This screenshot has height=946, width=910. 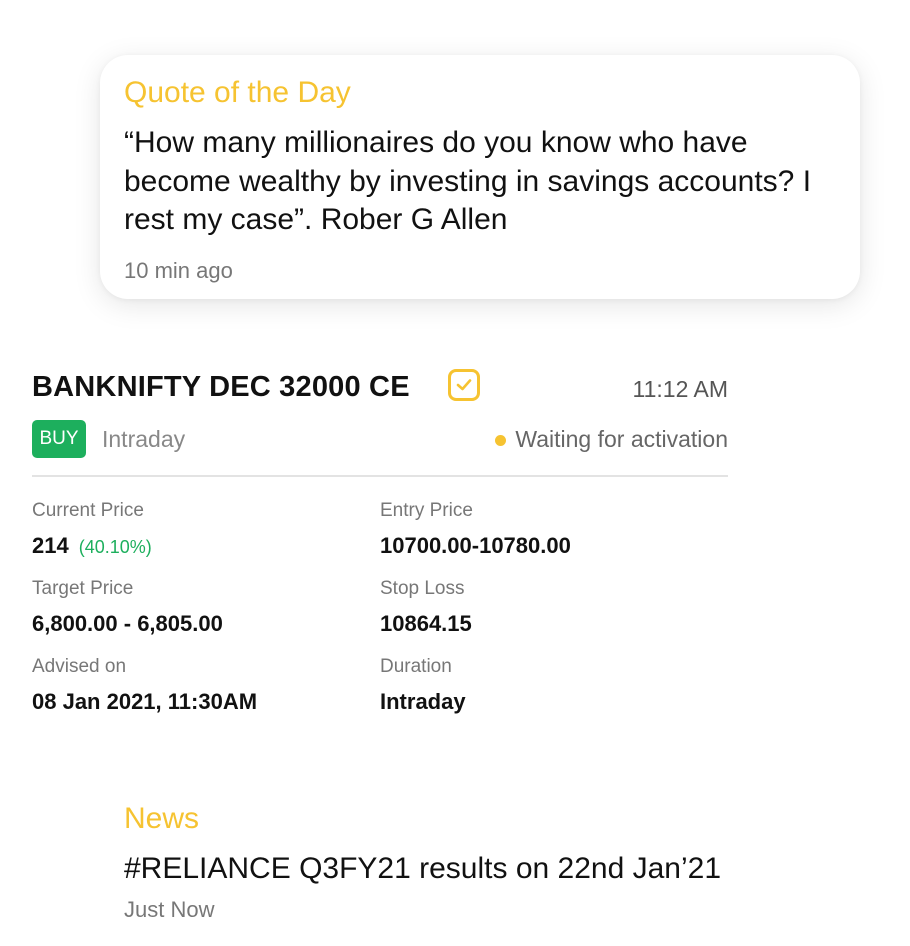 What do you see at coordinates (79, 666) in the screenshot?
I see `advised-on-label: Advised on` at bounding box center [79, 666].